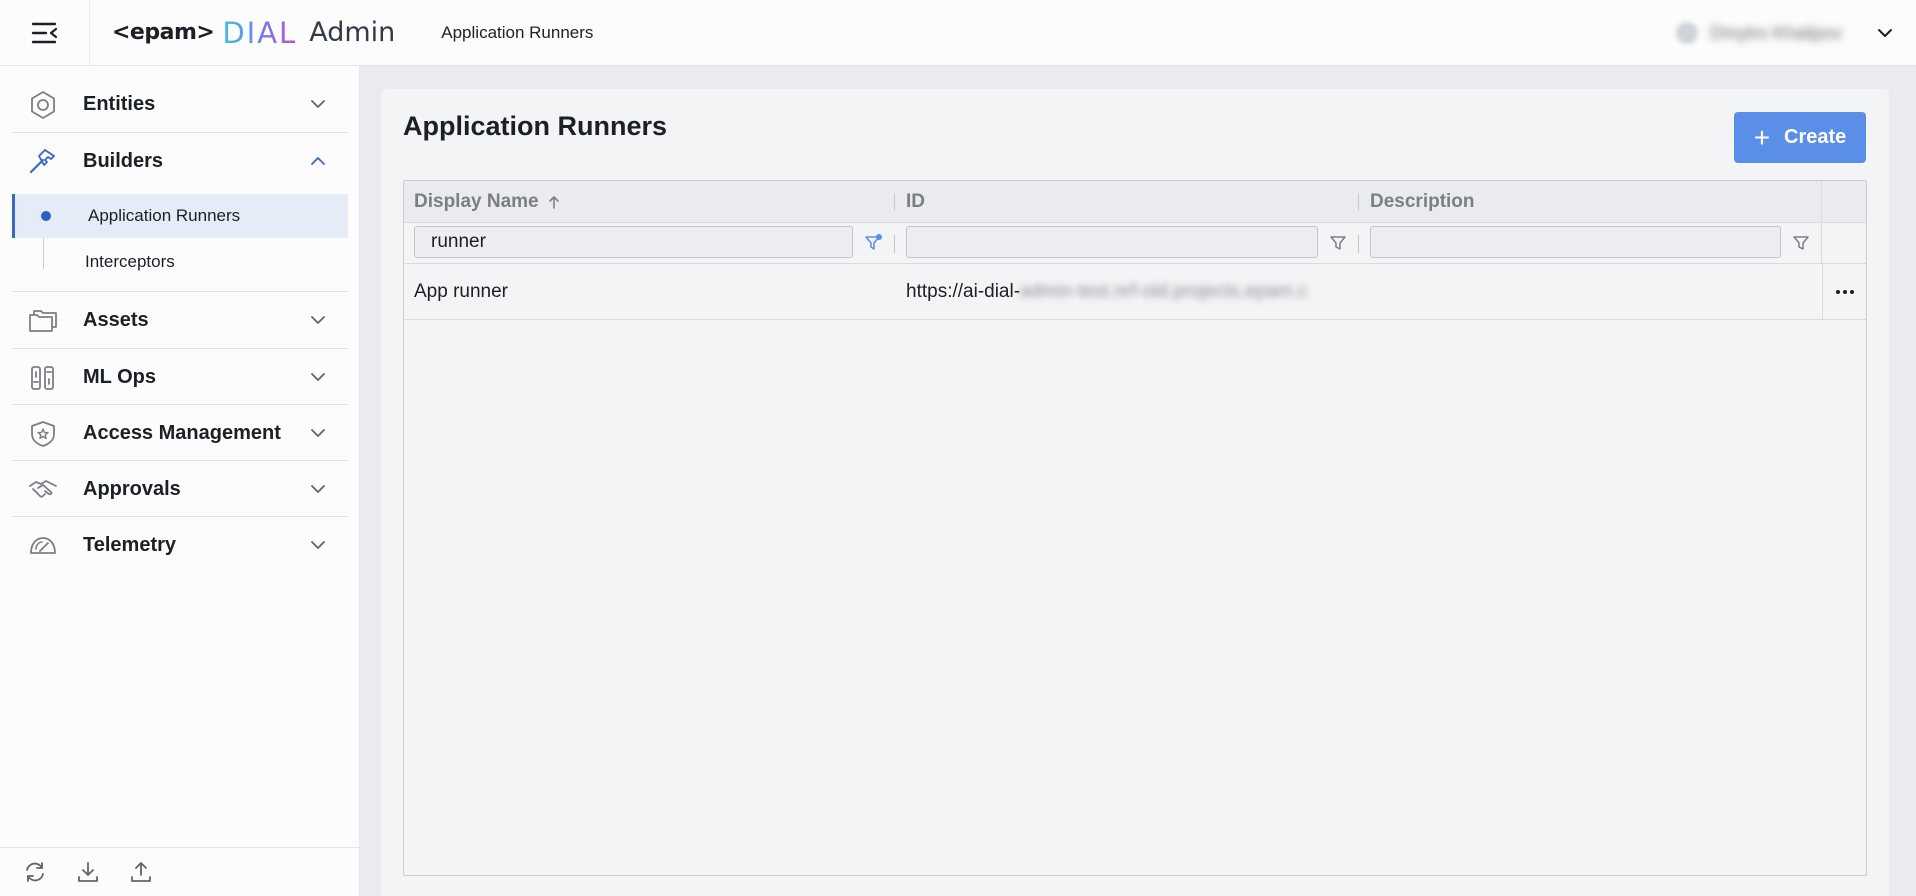 This screenshot has width=1916, height=896. What do you see at coordinates (119, 376) in the screenshot?
I see `sidebar-section-label: ML Ops` at bounding box center [119, 376].